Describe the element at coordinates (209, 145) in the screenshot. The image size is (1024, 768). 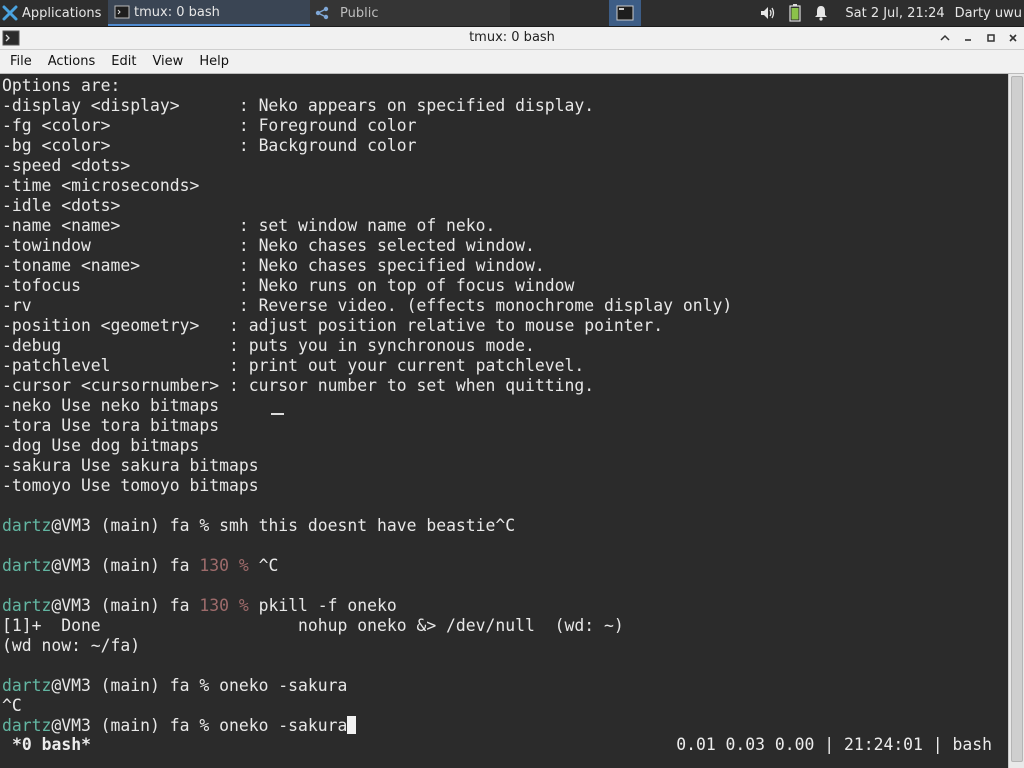
I see `terminal-text: -bg <color> : Background color` at that location.